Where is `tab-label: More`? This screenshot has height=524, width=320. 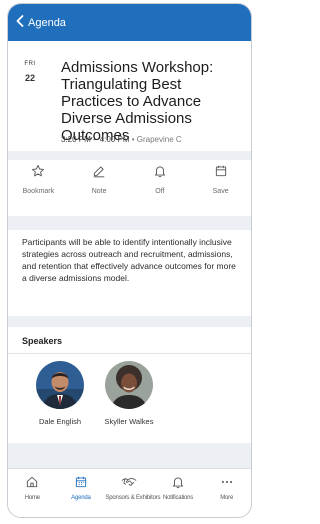 tab-label: More is located at coordinates (227, 498).